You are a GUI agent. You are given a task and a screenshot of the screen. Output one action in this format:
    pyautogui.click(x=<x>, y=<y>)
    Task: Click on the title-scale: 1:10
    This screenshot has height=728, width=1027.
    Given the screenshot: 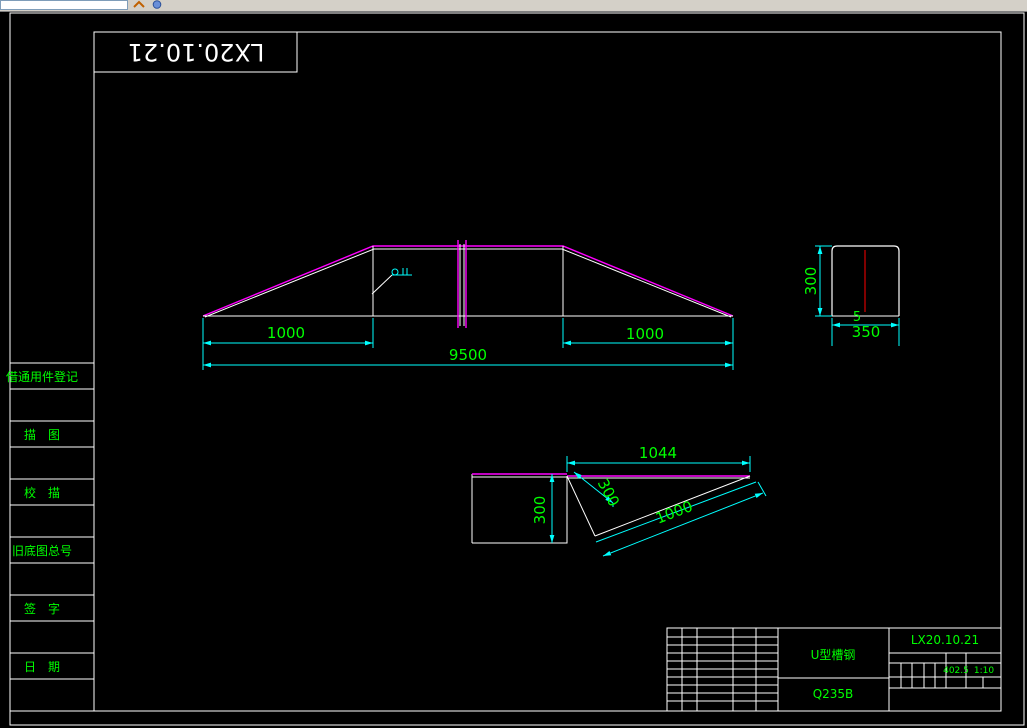 What is the action you would take?
    pyautogui.click(x=984, y=671)
    